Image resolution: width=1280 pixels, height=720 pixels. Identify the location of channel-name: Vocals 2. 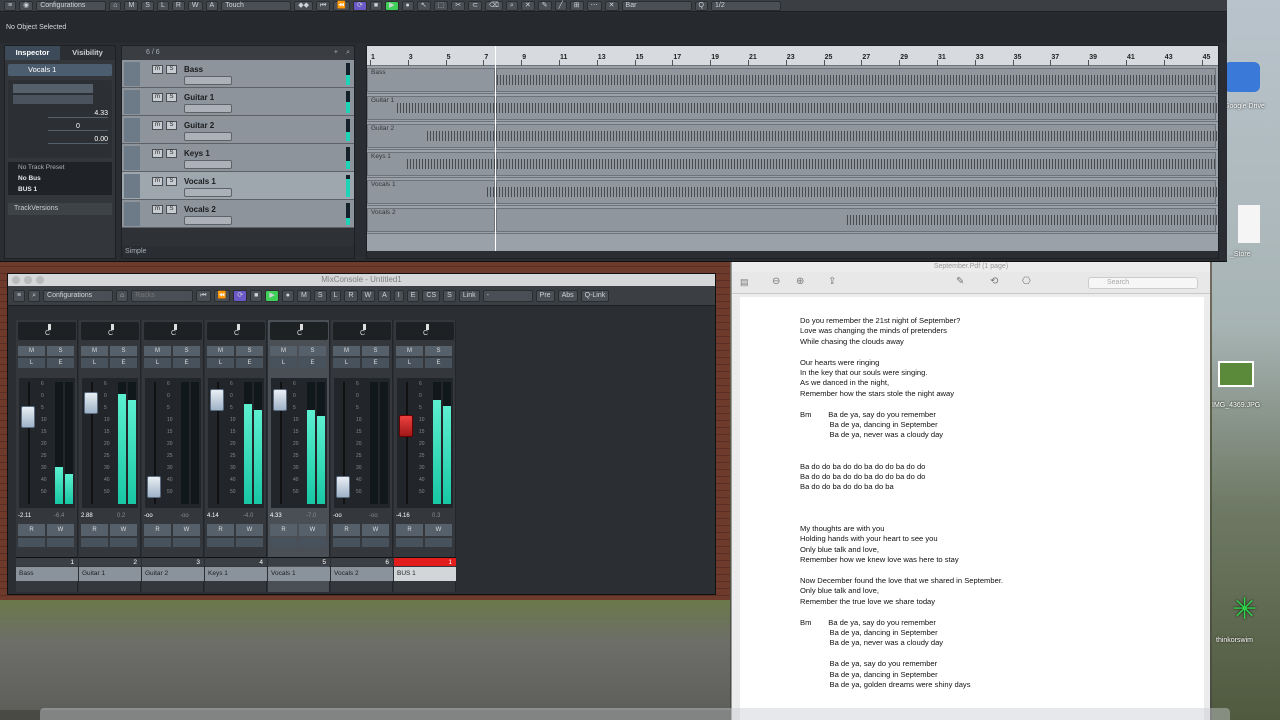
(362, 574).